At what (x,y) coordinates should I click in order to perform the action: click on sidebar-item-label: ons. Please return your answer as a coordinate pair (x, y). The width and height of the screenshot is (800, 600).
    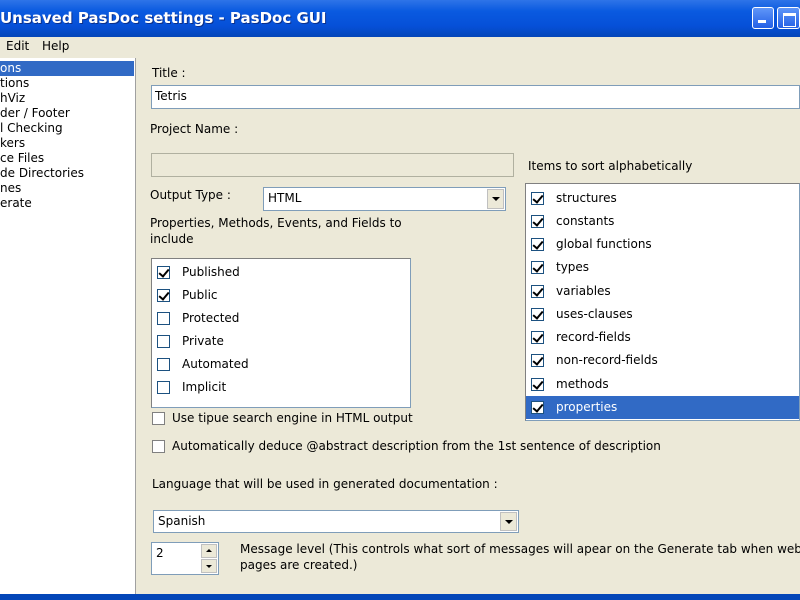
    Looking at the image, I should click on (11, 68).